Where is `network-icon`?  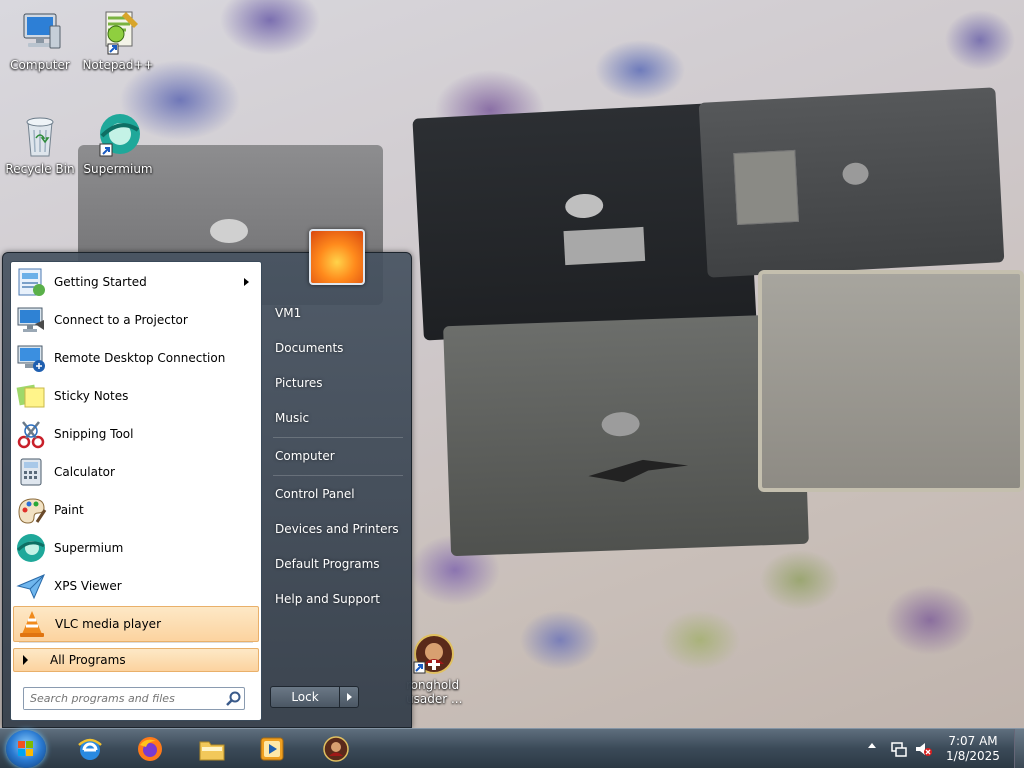
network-icon is located at coordinates (899, 749).